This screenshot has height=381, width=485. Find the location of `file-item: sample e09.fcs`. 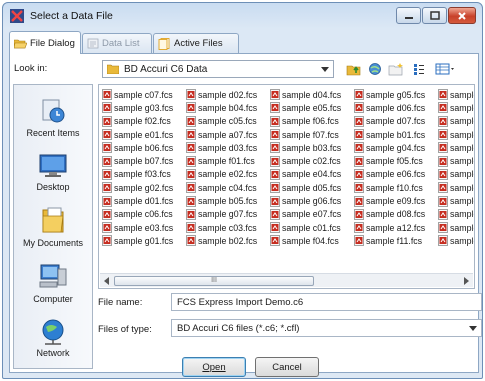

file-item: sample e09.fcs is located at coordinates (396, 200).